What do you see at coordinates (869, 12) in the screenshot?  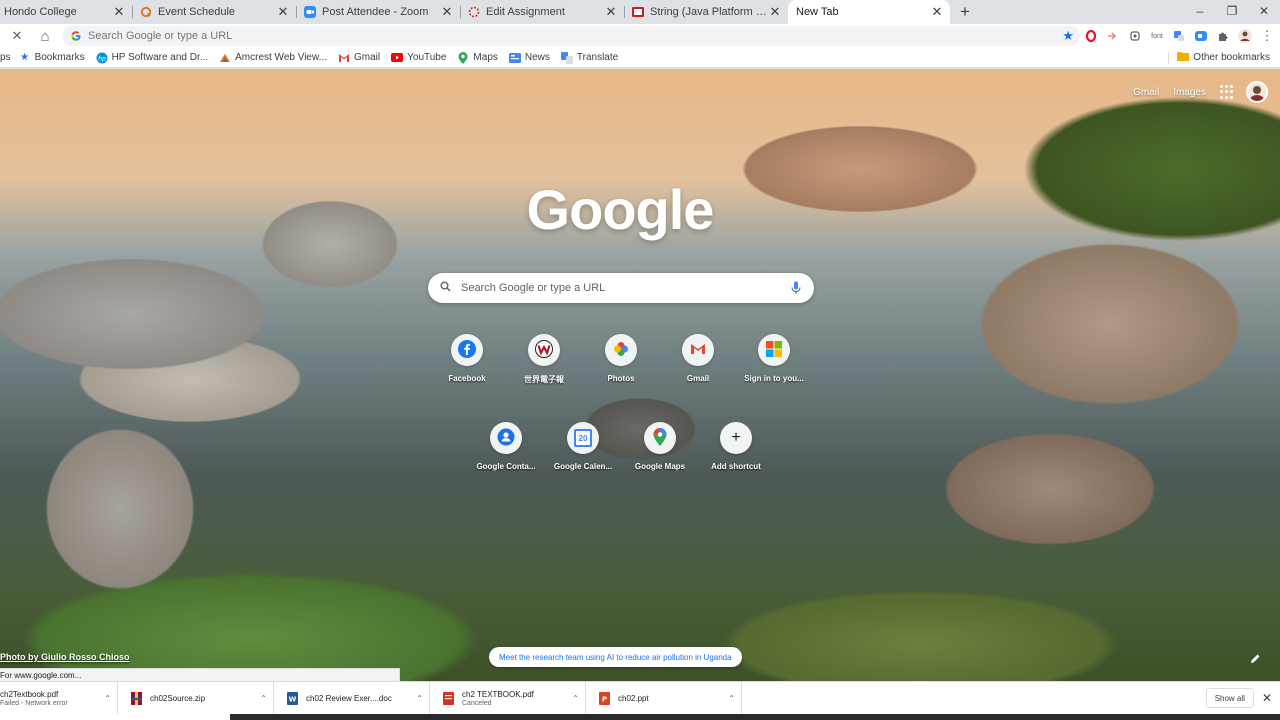 I see `tab-new-tab: New Tab ✕` at bounding box center [869, 12].